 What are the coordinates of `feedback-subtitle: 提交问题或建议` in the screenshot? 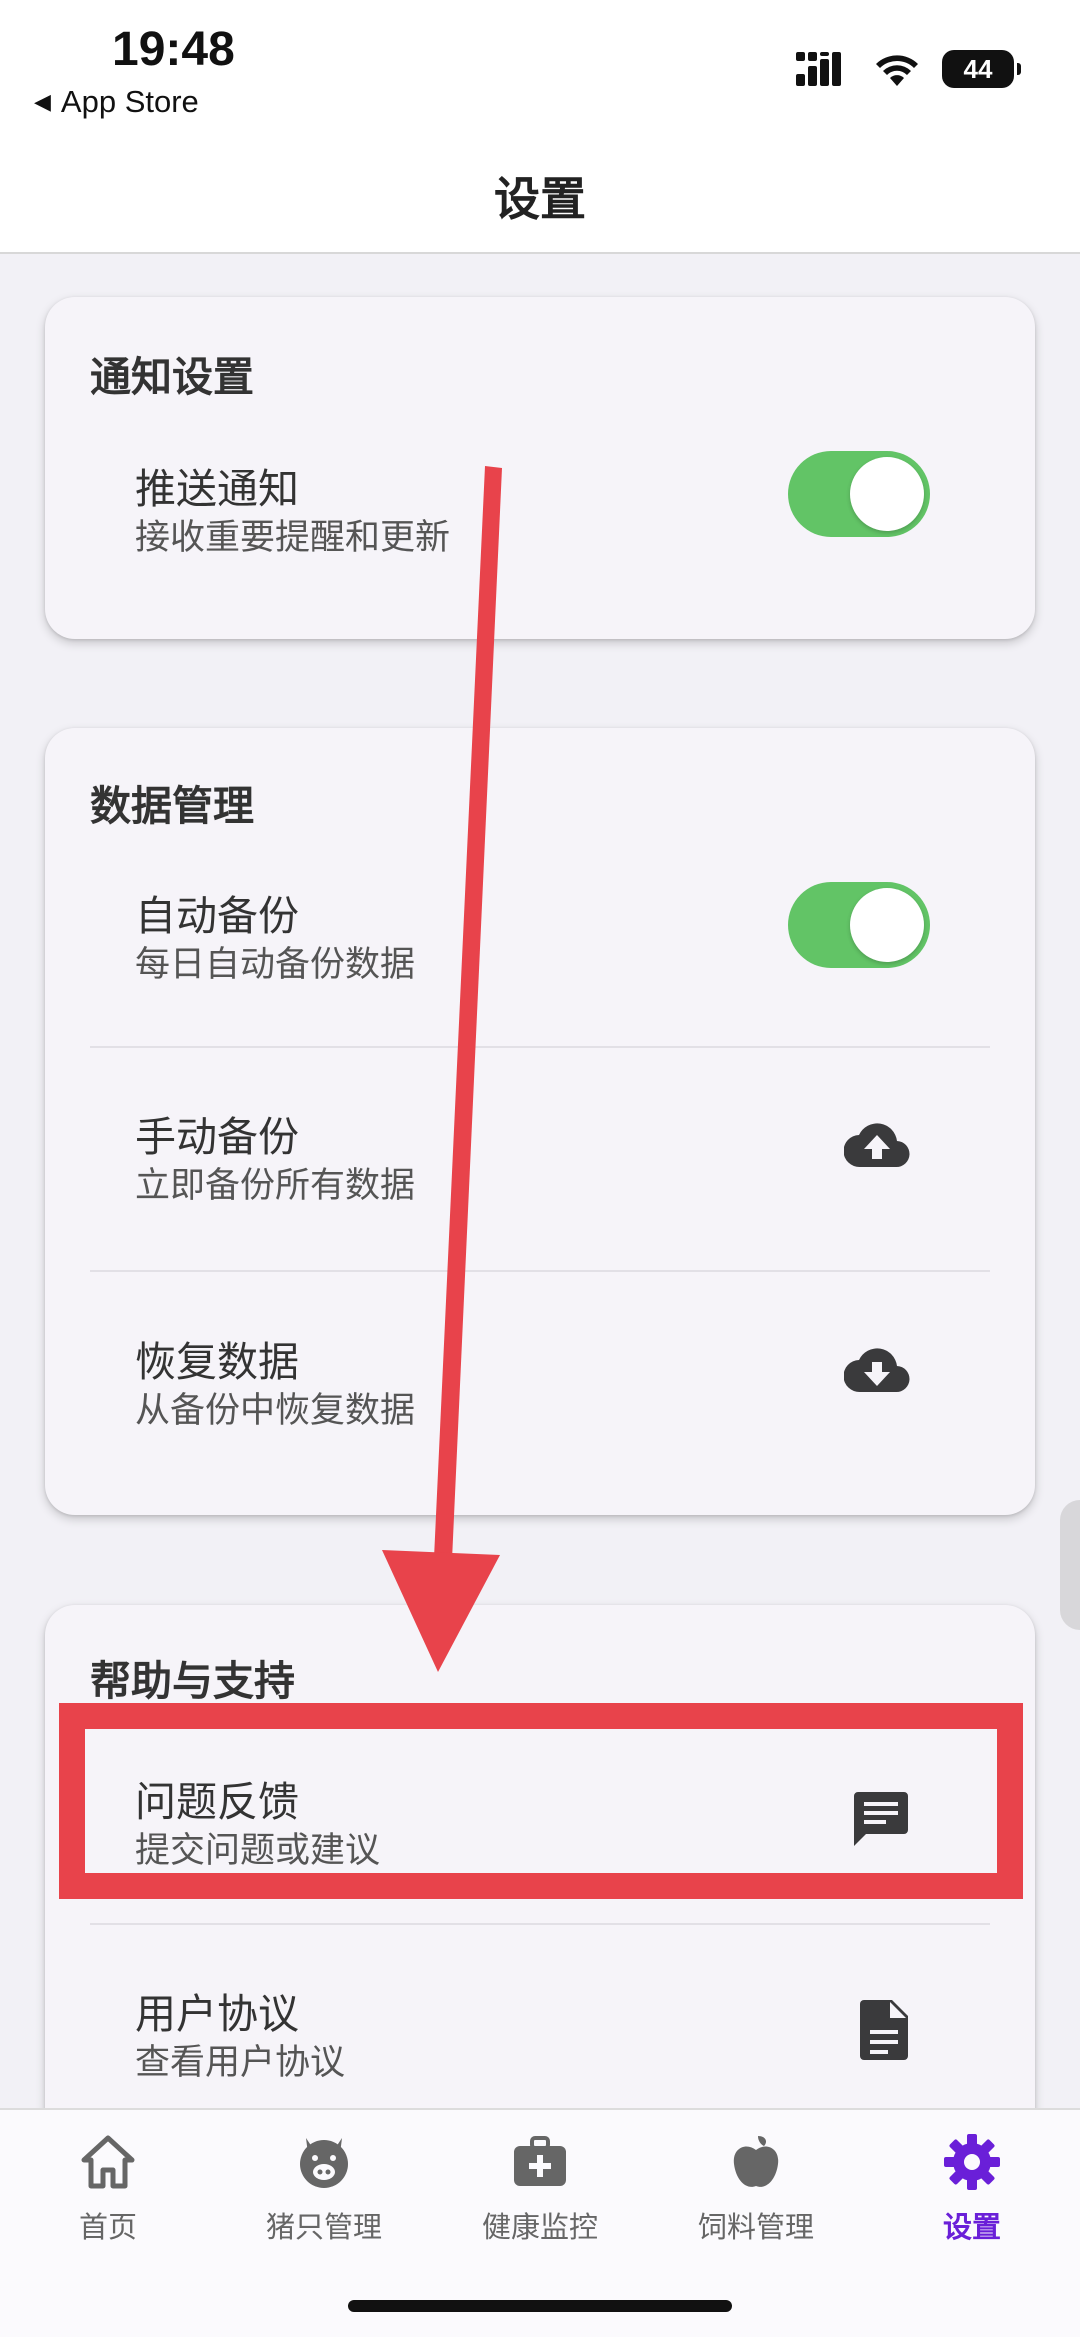 It's located at (258, 1851).